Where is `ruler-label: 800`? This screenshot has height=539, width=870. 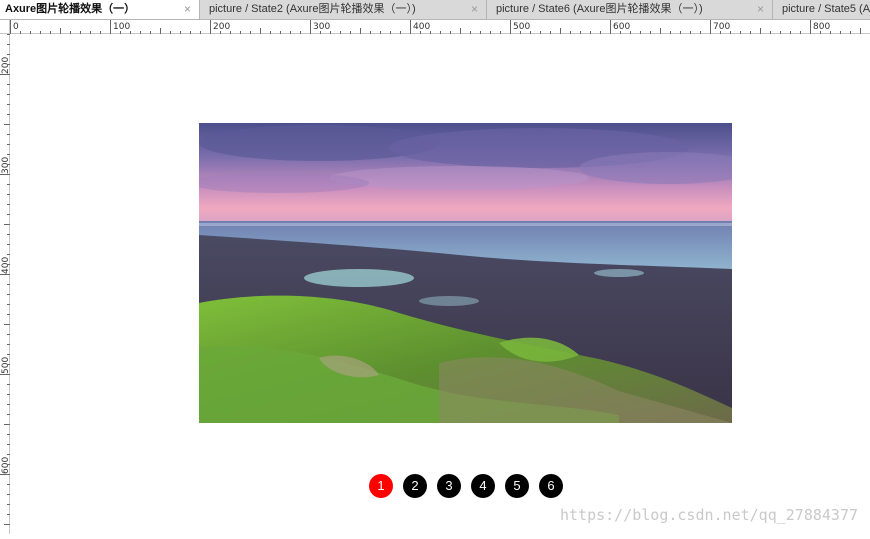 ruler-label: 800 is located at coordinates (821, 27).